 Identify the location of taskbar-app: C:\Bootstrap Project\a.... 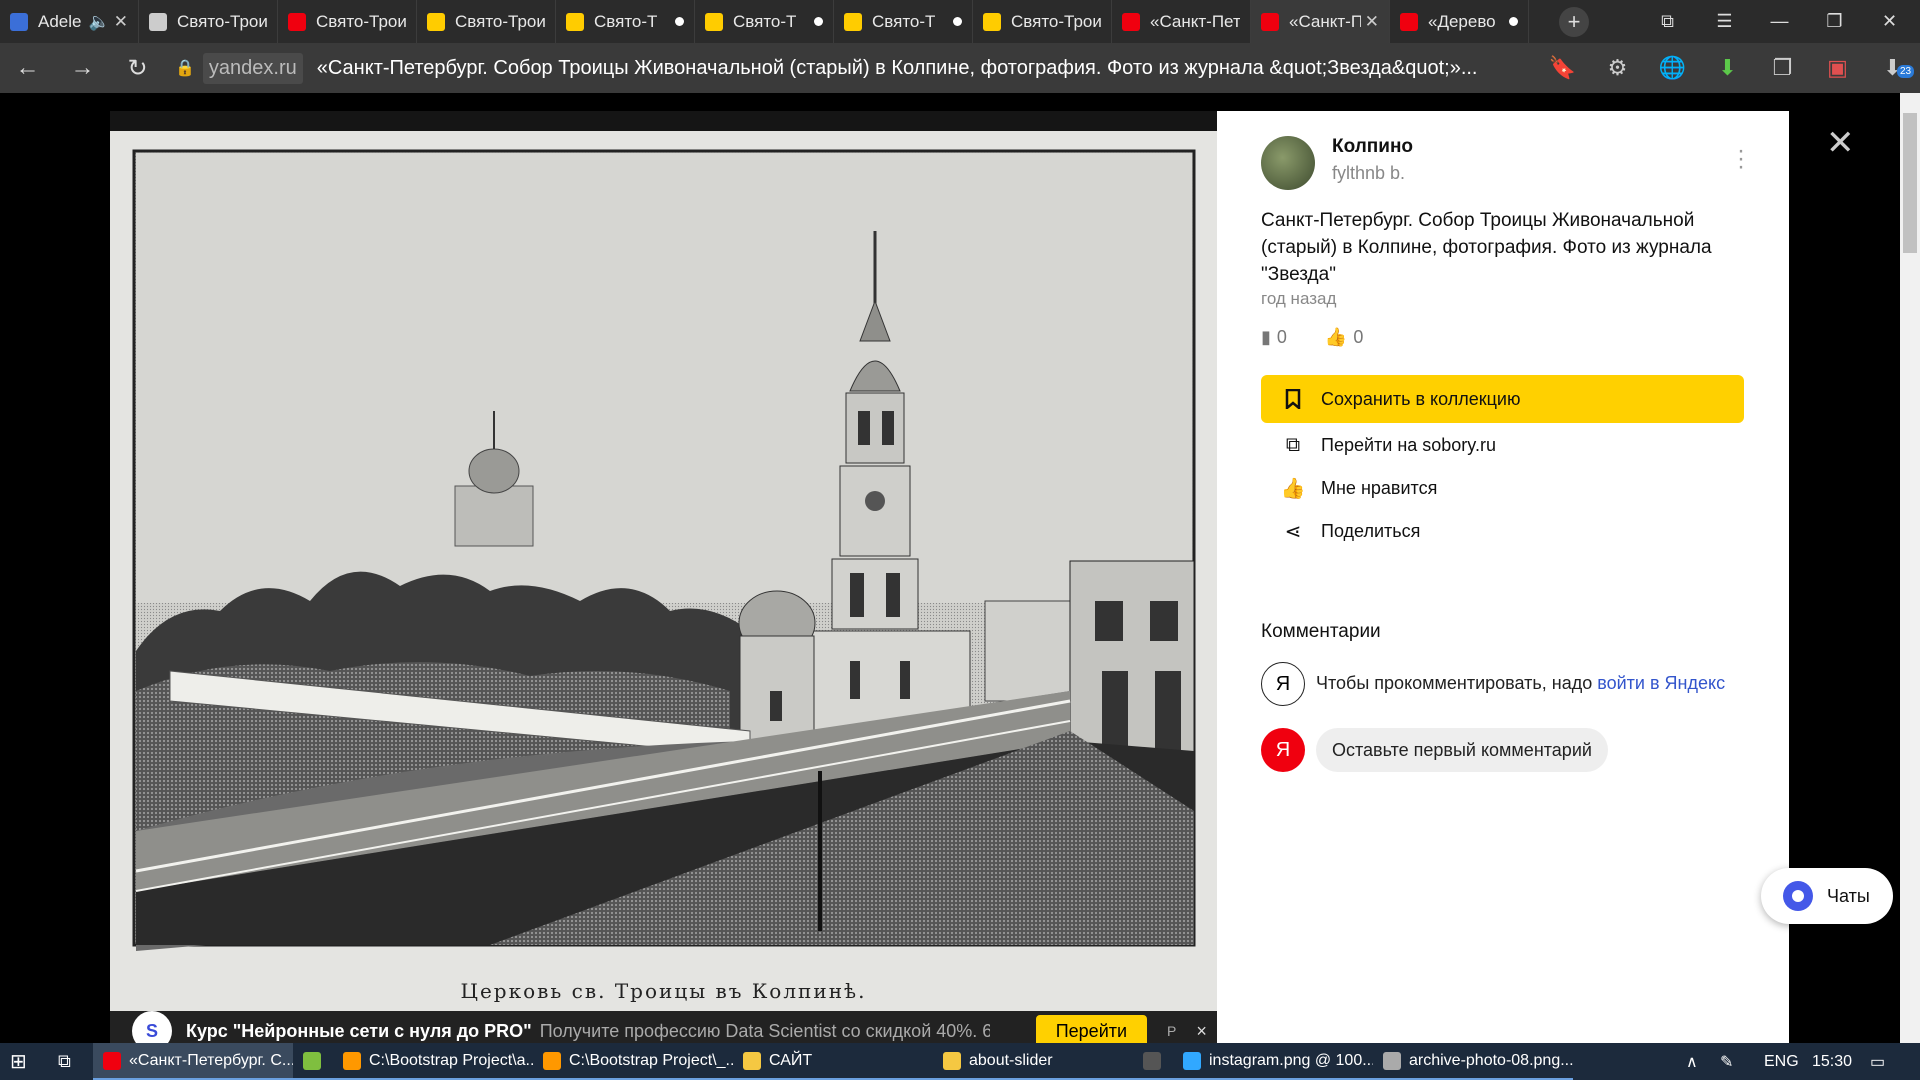
(433, 1061).